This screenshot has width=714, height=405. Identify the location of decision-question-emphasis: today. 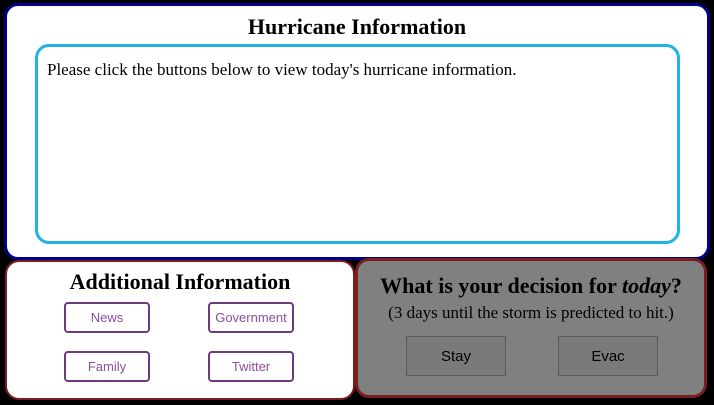
(646, 285).